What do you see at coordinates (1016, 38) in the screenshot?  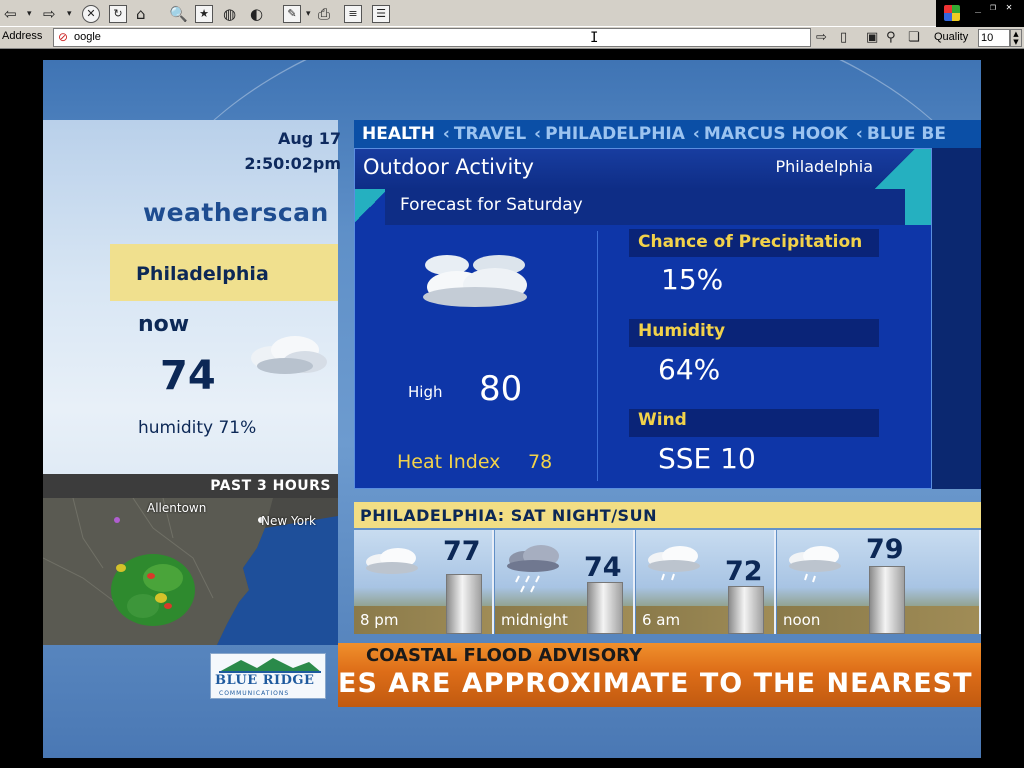 I see `quality-spinner: ▲ ▼` at bounding box center [1016, 38].